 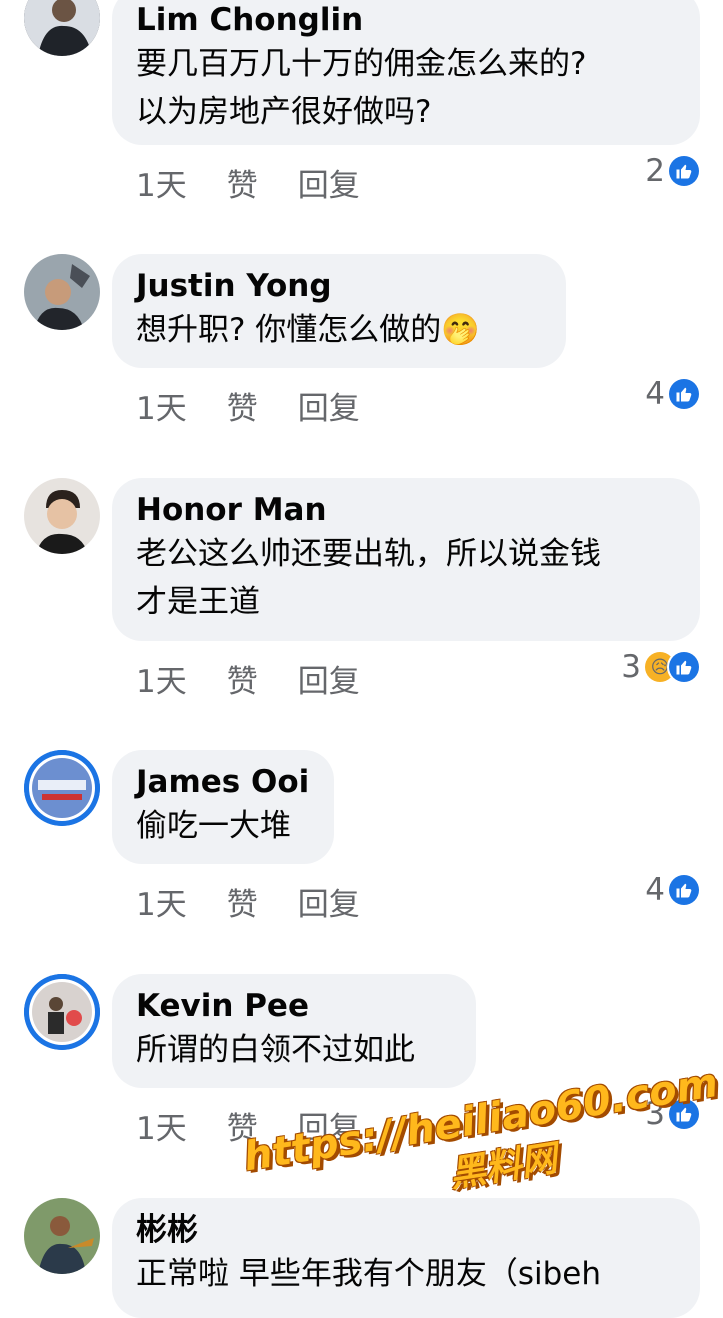 What do you see at coordinates (275, 1050) in the screenshot?
I see `comment-text: 所谓的白领不过如此` at bounding box center [275, 1050].